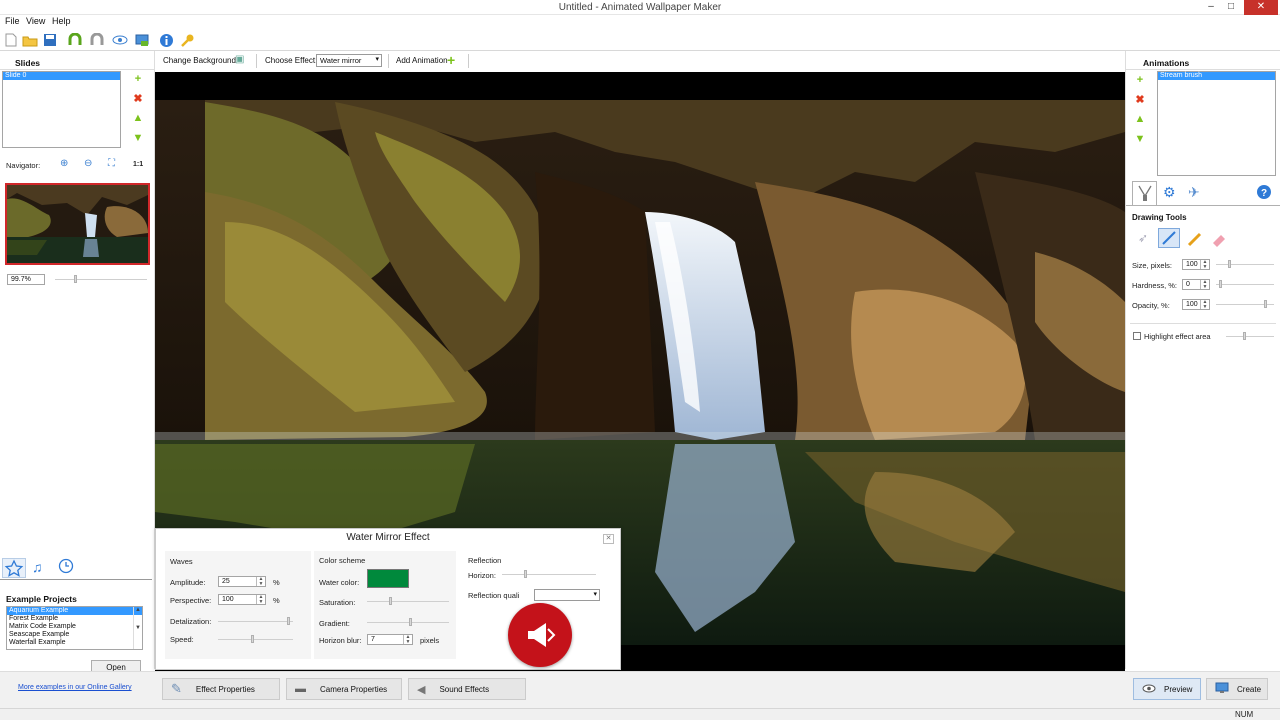 Image resolution: width=1280 pixels, height=720 pixels. What do you see at coordinates (37, 567) in the screenshot?
I see `music-note-icon: ♫` at bounding box center [37, 567].